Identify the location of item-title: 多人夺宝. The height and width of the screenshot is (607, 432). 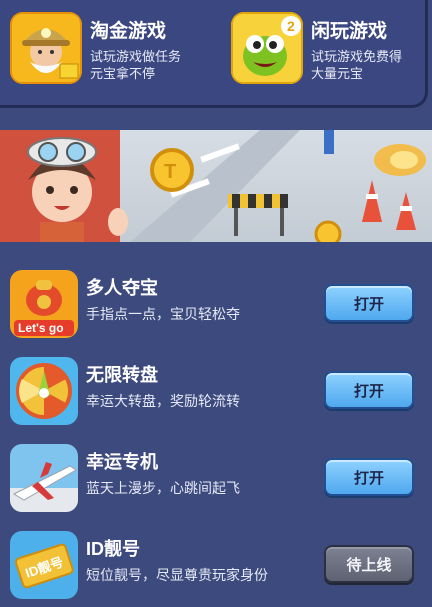
(122, 288).